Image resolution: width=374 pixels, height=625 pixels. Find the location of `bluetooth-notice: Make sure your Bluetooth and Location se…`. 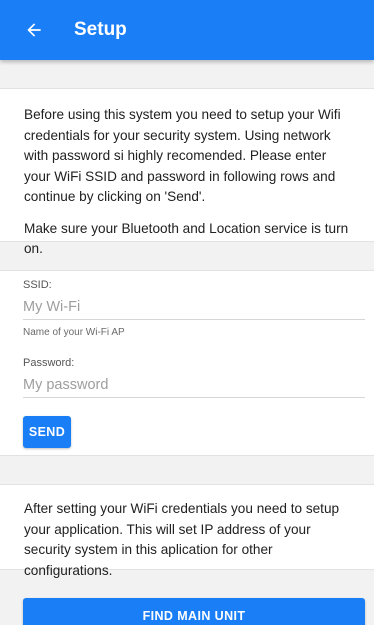

bluetooth-notice: Make sure your Bluetooth and Location se… is located at coordinates (186, 238).